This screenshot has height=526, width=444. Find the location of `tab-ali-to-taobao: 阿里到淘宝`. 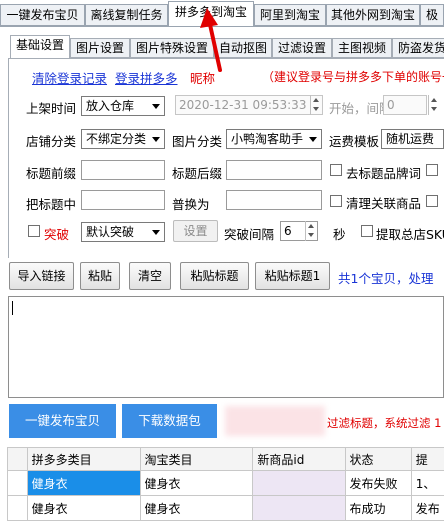

tab-ali-to-taobao: 阿里到淘宝 is located at coordinates (290, 15).